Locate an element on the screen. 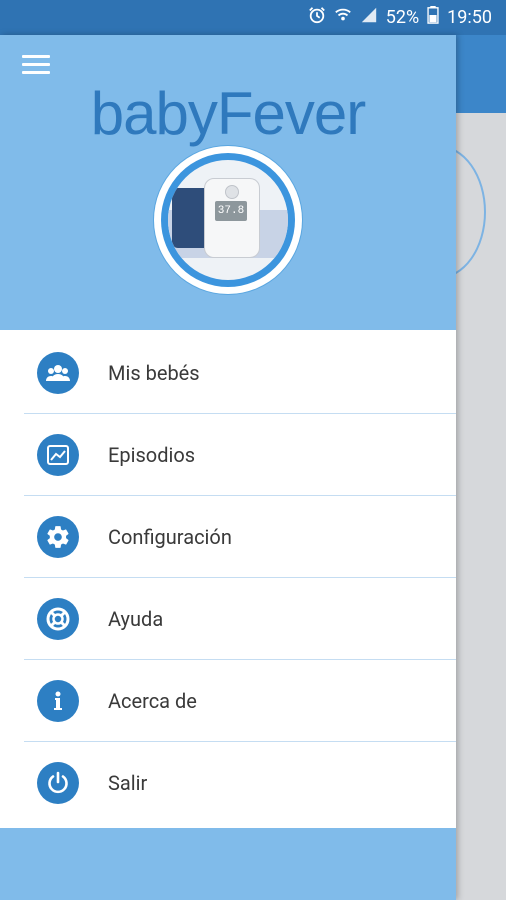 The width and height of the screenshot is (506, 900). menu-item-mis-bebes: Mis bebés is located at coordinates (240, 373).